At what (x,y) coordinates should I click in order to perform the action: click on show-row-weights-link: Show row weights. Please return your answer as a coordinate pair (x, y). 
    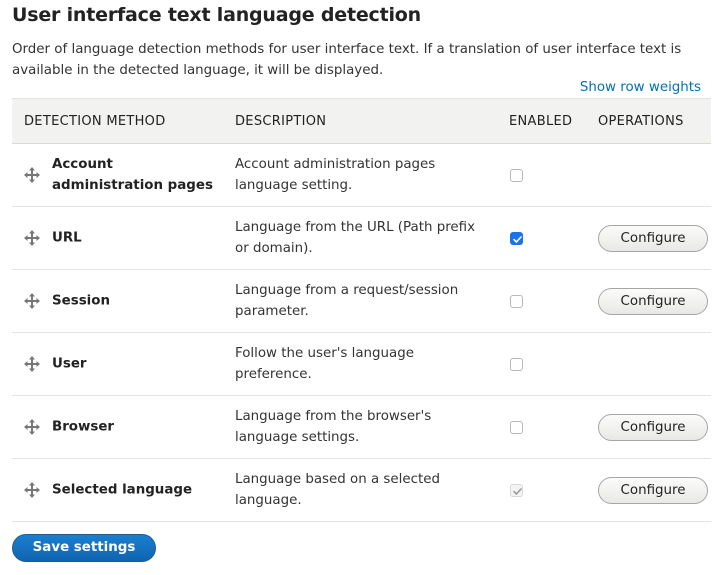
    Looking at the image, I should click on (640, 87).